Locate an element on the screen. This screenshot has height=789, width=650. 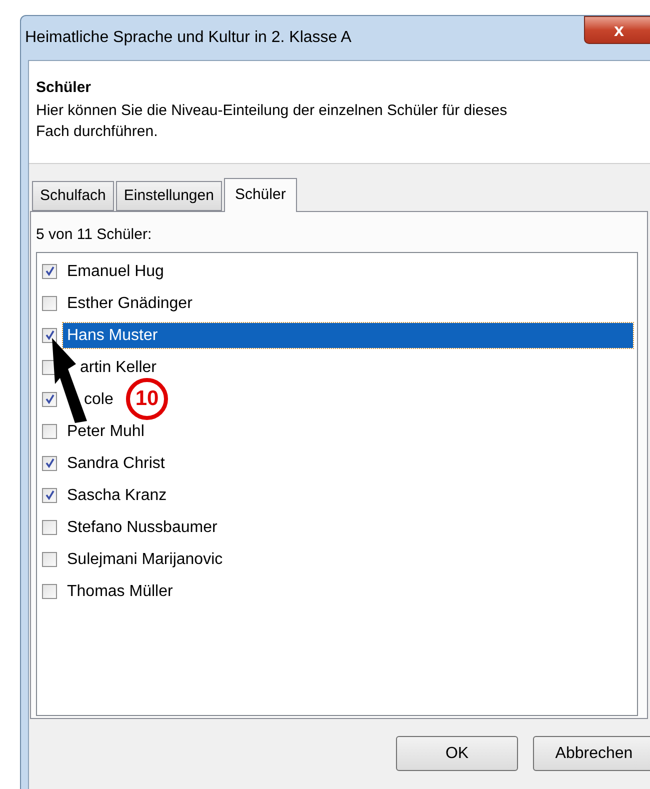
section-description: Hier können Sie die Niveau-Einteilung der einzelnen Schüler für dieses Fach durchführen. is located at coordinates (272, 121).